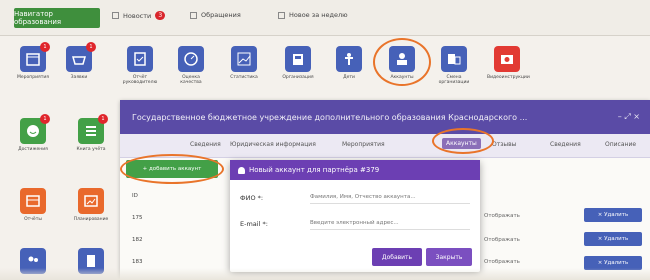 The height and width of the screenshot is (280, 650). Describe the element at coordinates (273, 144) in the screenshot. I see `tab-legal: Юридическая информация` at that location.